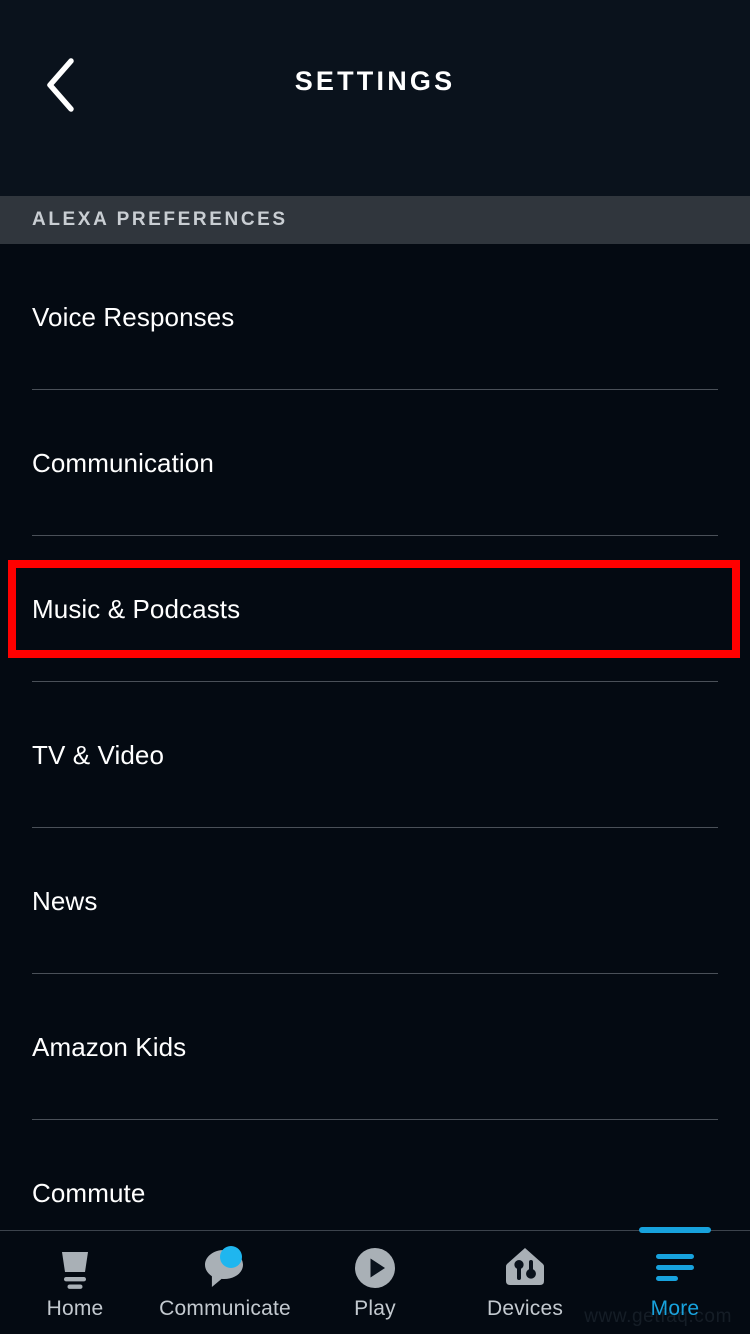  Describe the element at coordinates (123, 462) in the screenshot. I see `list-item-label: Communication` at that location.